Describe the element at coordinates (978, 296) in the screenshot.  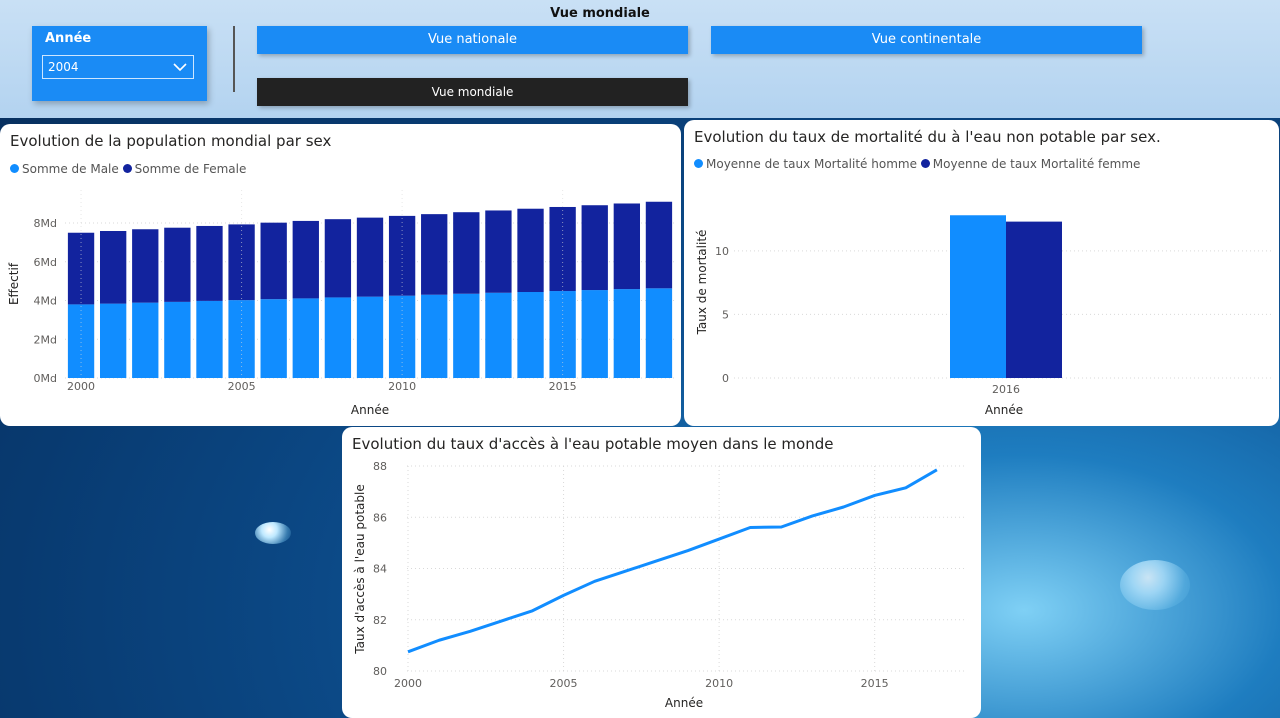
I see `bar-male-mortality` at that location.